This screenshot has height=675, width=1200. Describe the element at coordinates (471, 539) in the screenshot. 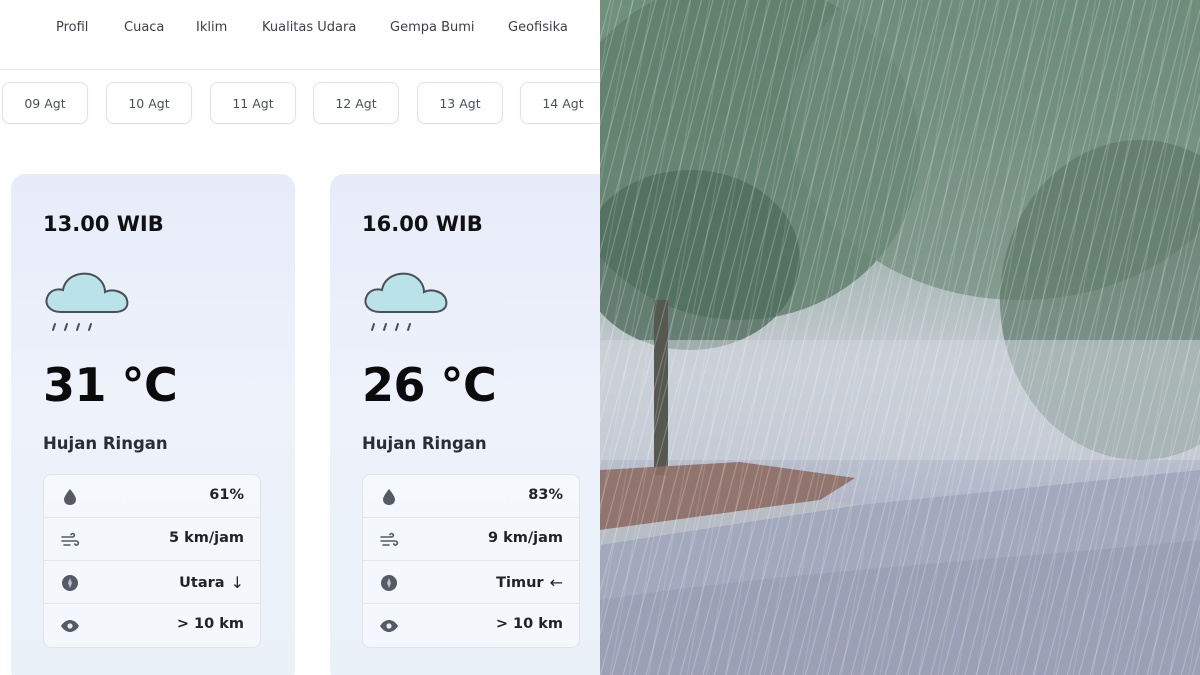

I see `wind-speed-row: 9 km/jam` at that location.